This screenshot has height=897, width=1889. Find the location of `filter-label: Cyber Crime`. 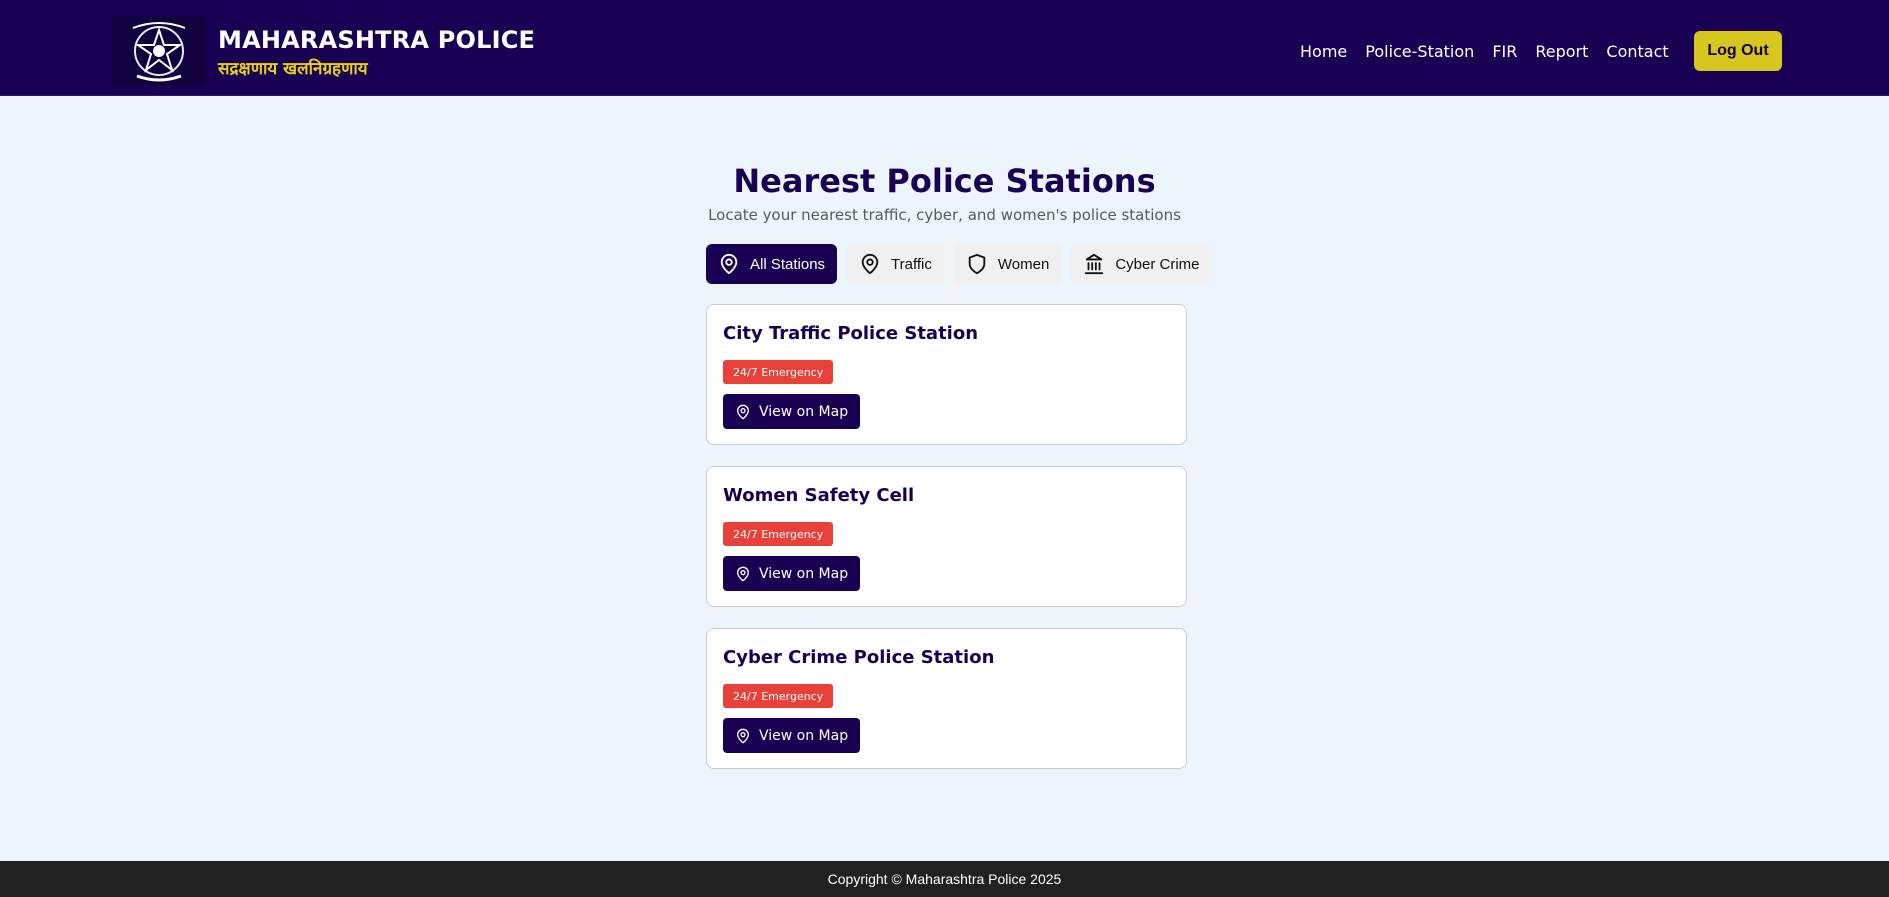

filter-label: Cyber Crime is located at coordinates (1157, 264).